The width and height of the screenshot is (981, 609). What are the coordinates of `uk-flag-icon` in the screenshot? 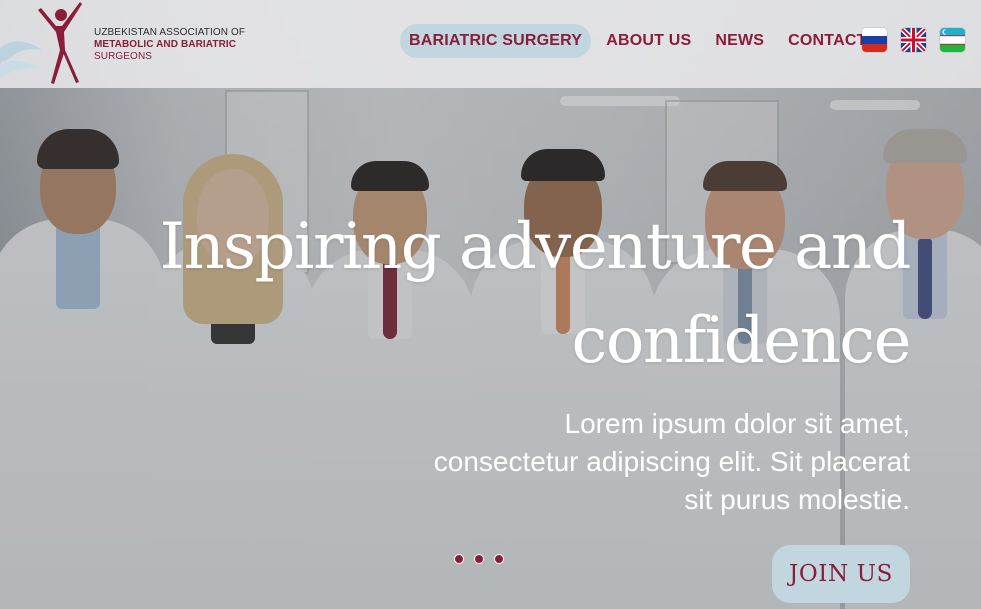 It's located at (913, 40).